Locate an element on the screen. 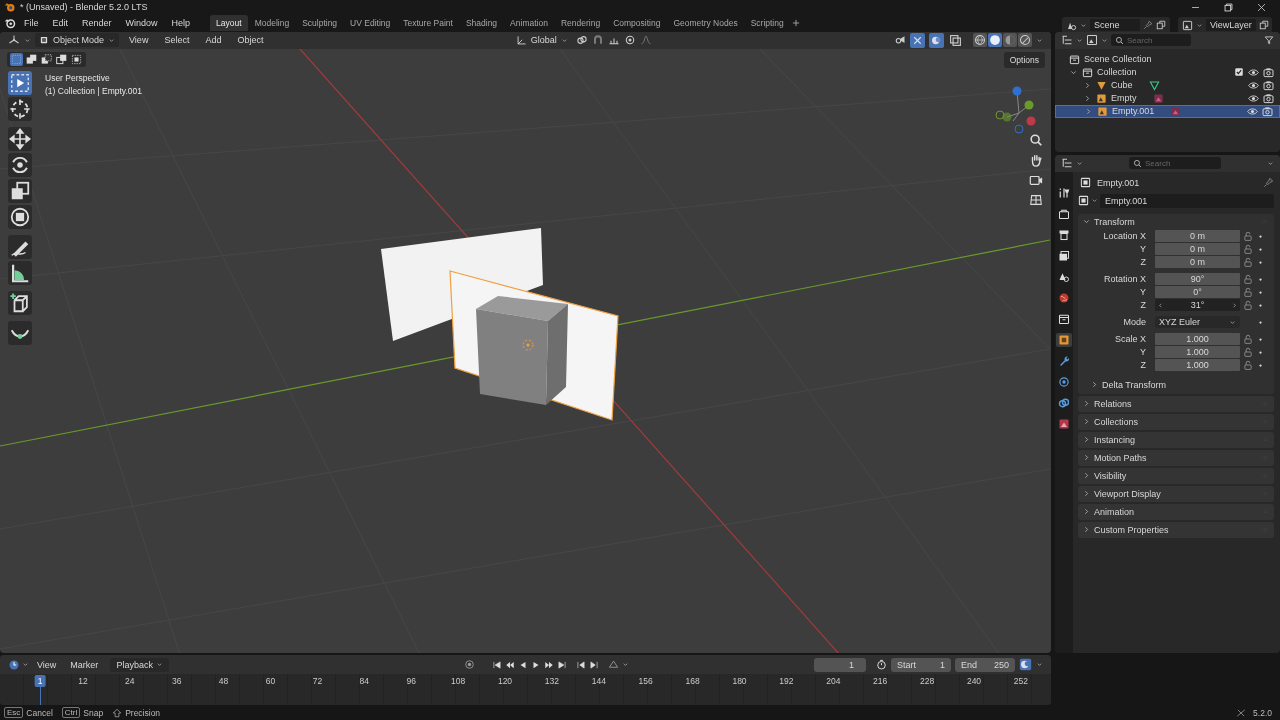 This screenshot has height=720, width=1280. panel-header: Instancing is located at coordinates (1176, 439).